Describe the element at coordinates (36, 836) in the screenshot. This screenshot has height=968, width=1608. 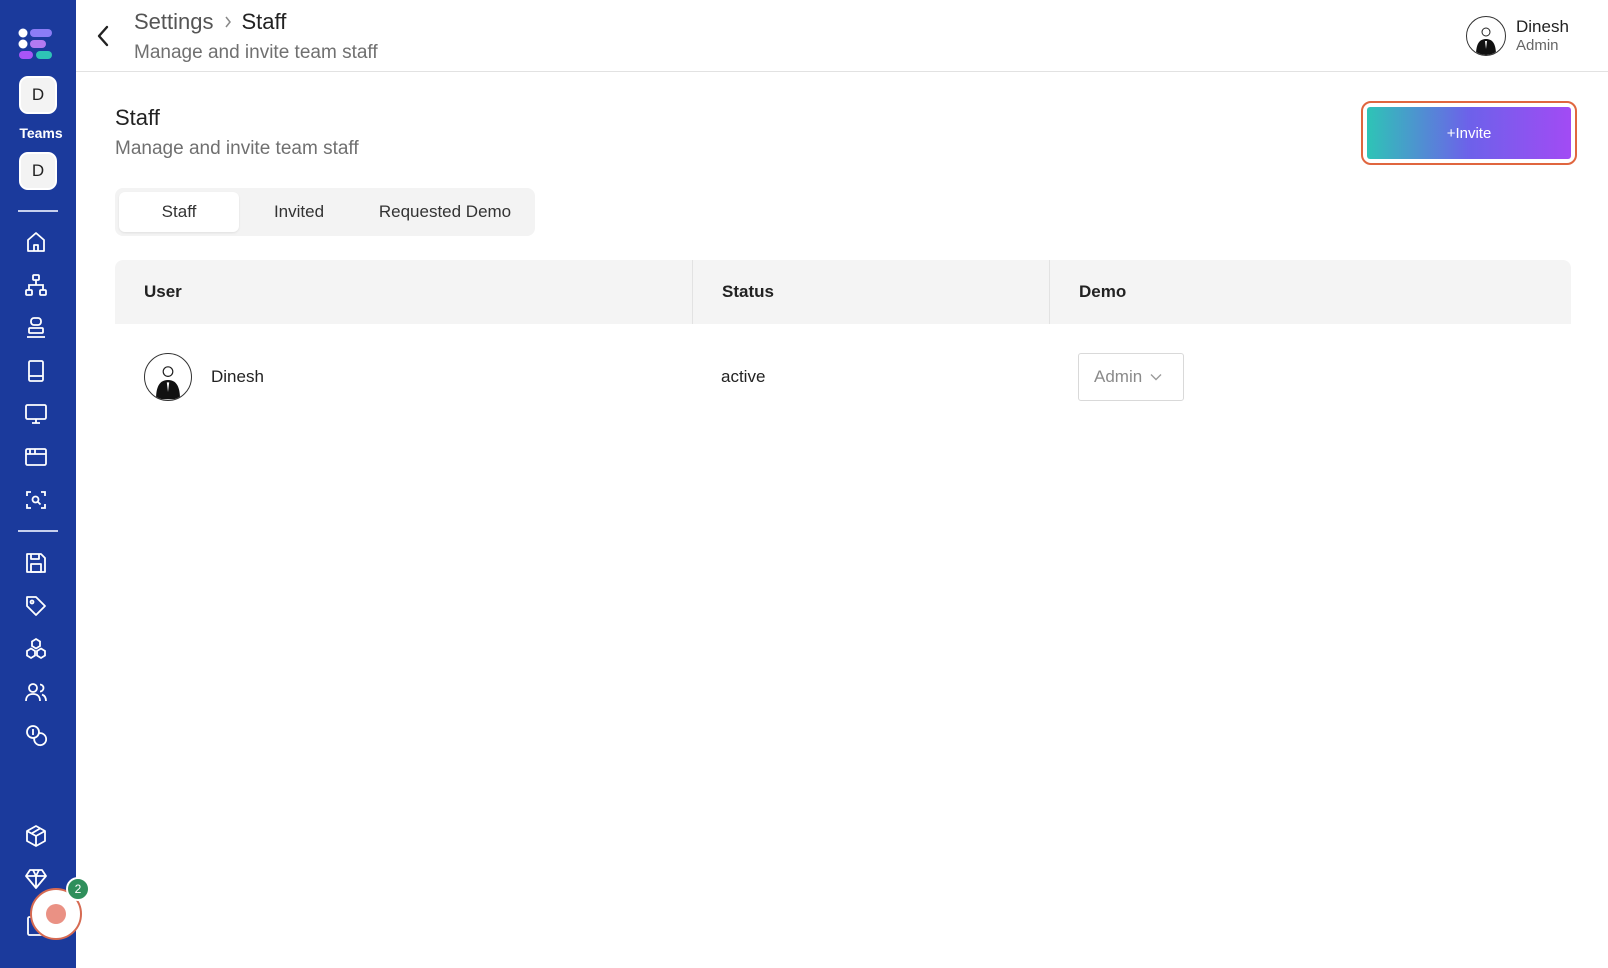
I see `package-plus-icon` at that location.